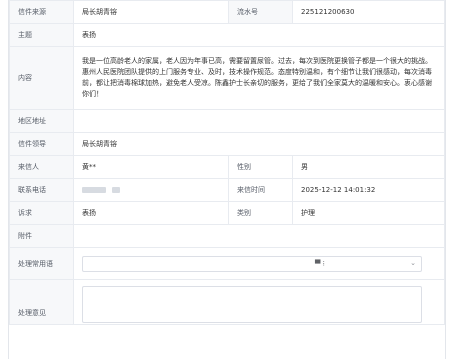  What do you see at coordinates (260, 213) in the screenshot?
I see `category-label: 类别` at bounding box center [260, 213].